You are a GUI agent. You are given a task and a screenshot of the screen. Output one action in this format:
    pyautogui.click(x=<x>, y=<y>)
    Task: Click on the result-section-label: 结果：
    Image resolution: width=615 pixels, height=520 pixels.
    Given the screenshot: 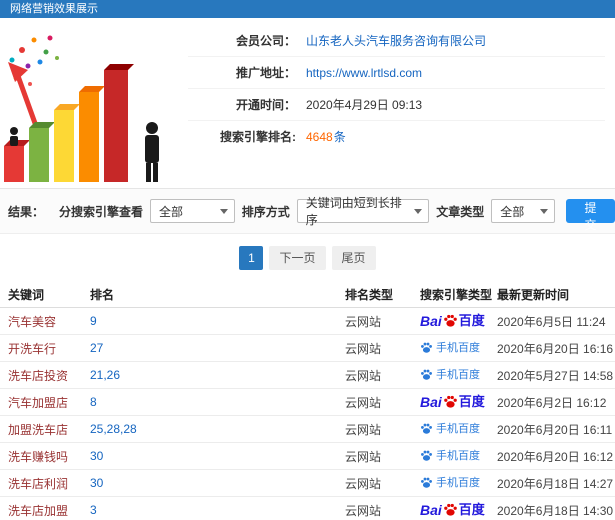 What is the action you would take?
    pyautogui.click(x=26, y=211)
    